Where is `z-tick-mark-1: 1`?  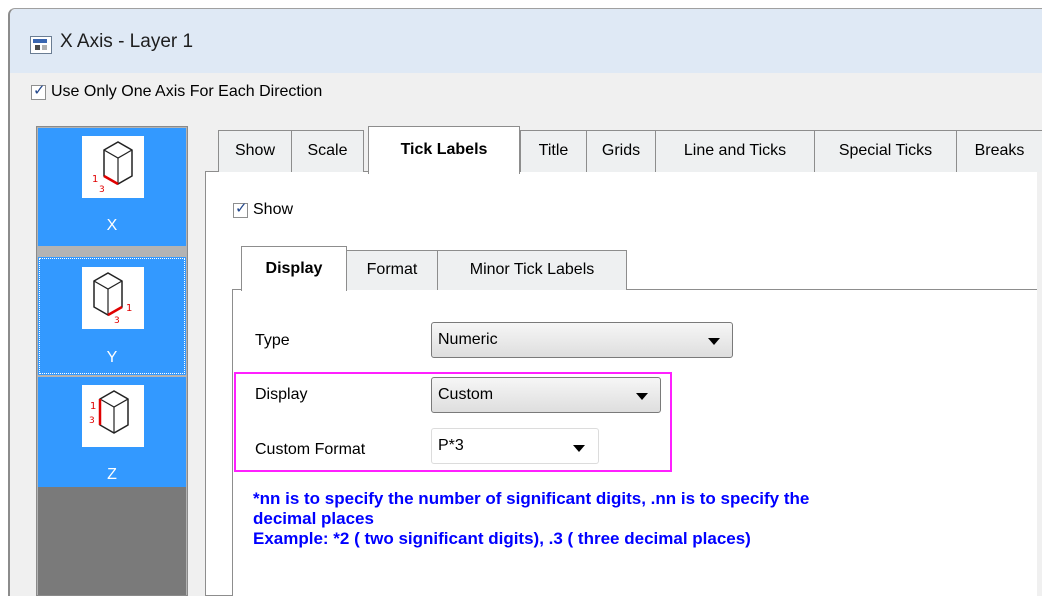
z-tick-mark-1: 1 is located at coordinates (93, 406).